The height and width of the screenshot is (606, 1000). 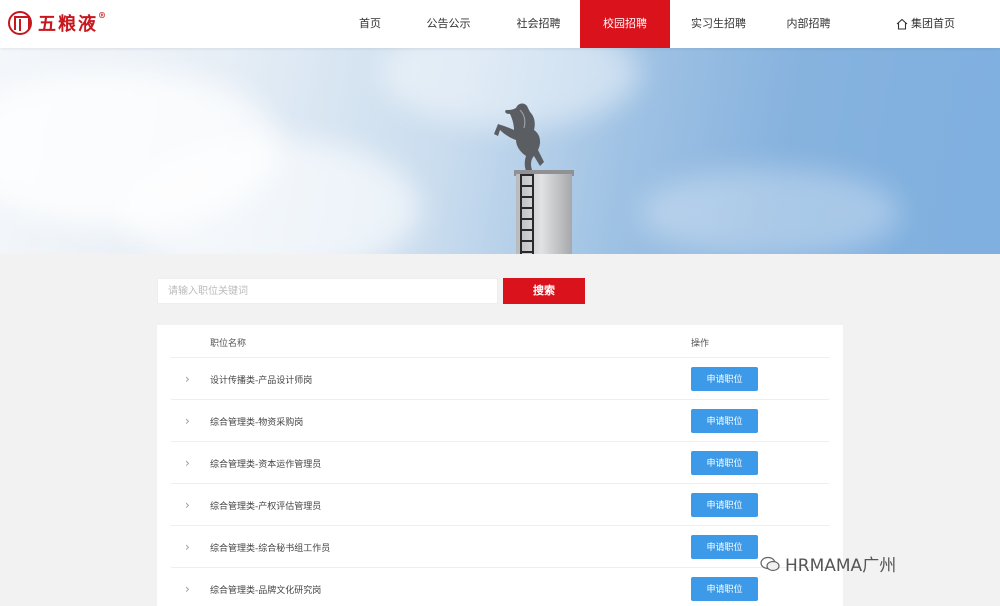 I want to click on nav-item-home: 首页, so click(x=370, y=24).